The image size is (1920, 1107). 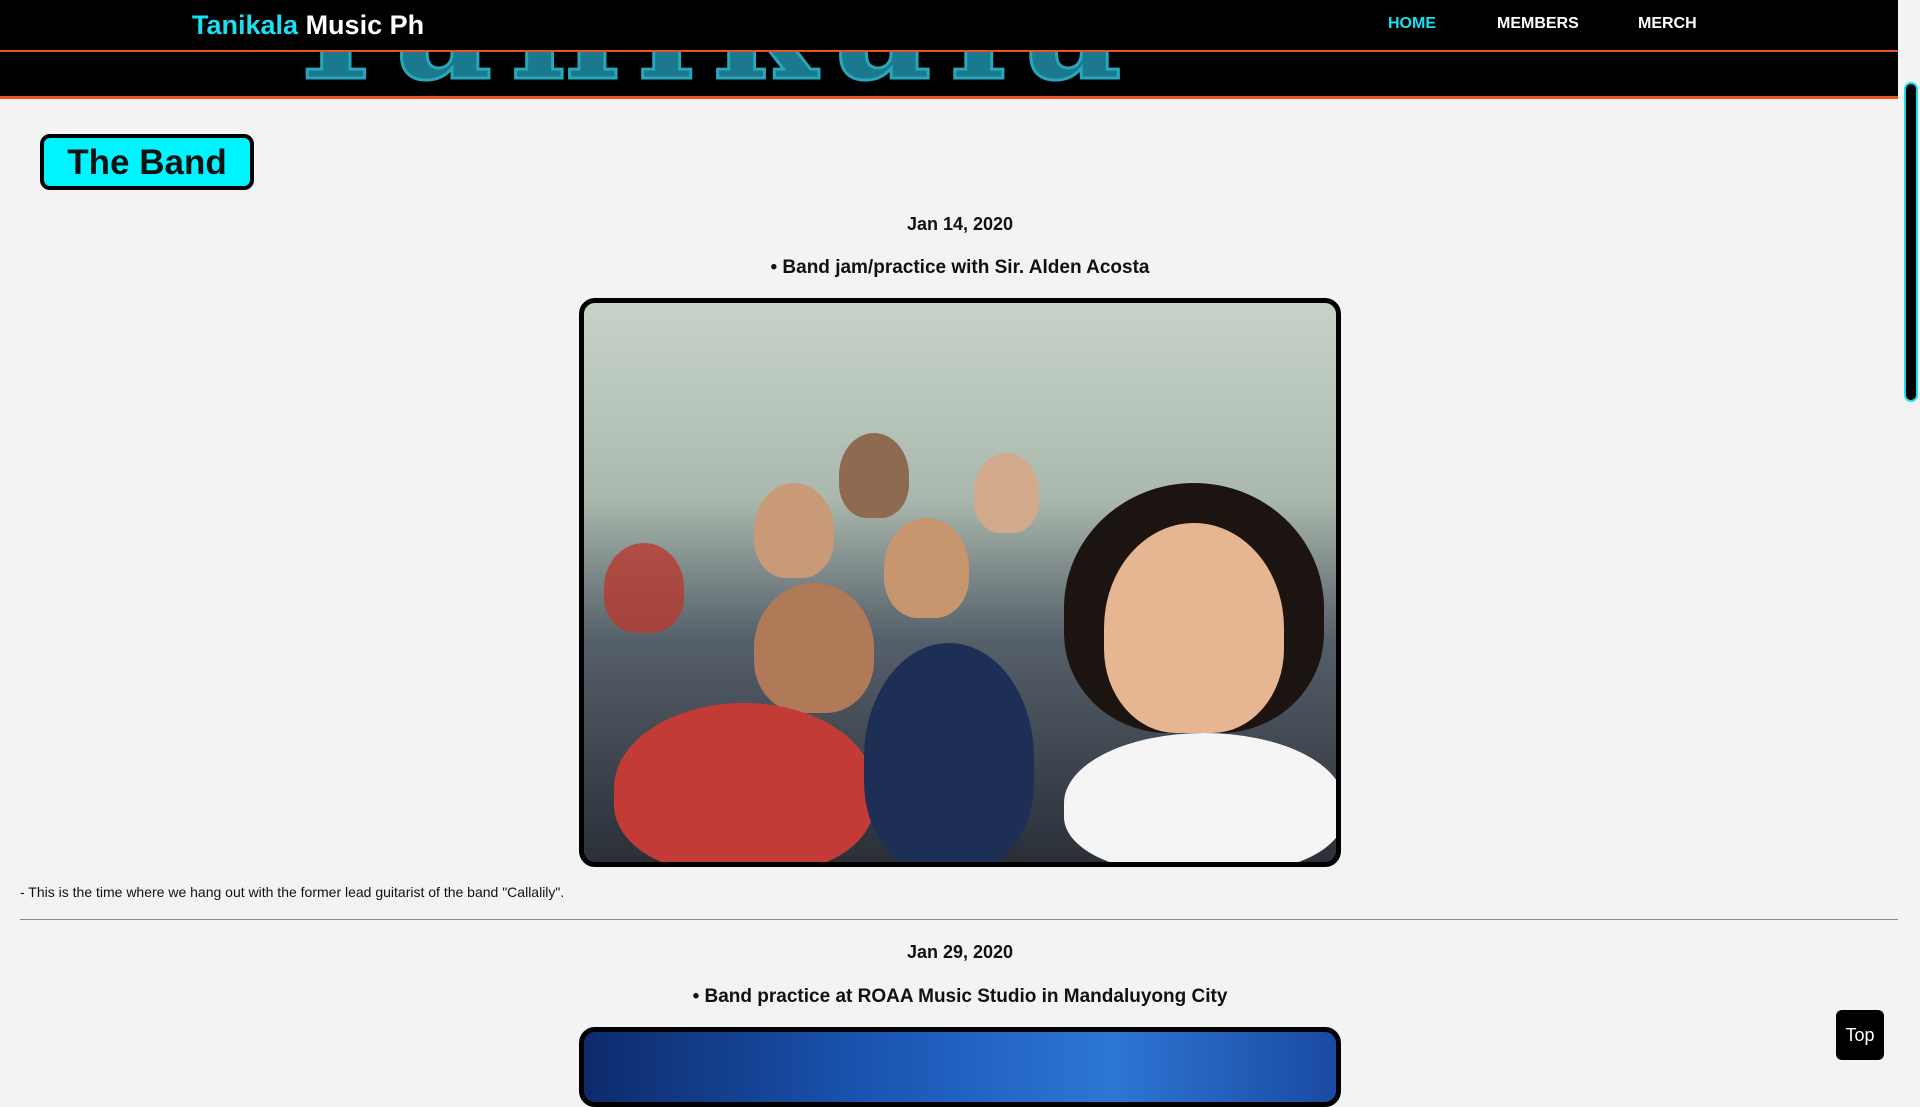 What do you see at coordinates (960, 1067) in the screenshot?
I see `studio-photo` at bounding box center [960, 1067].